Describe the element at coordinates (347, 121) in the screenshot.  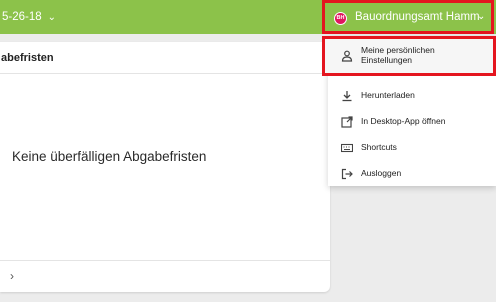
I see `open-external-icon` at that location.